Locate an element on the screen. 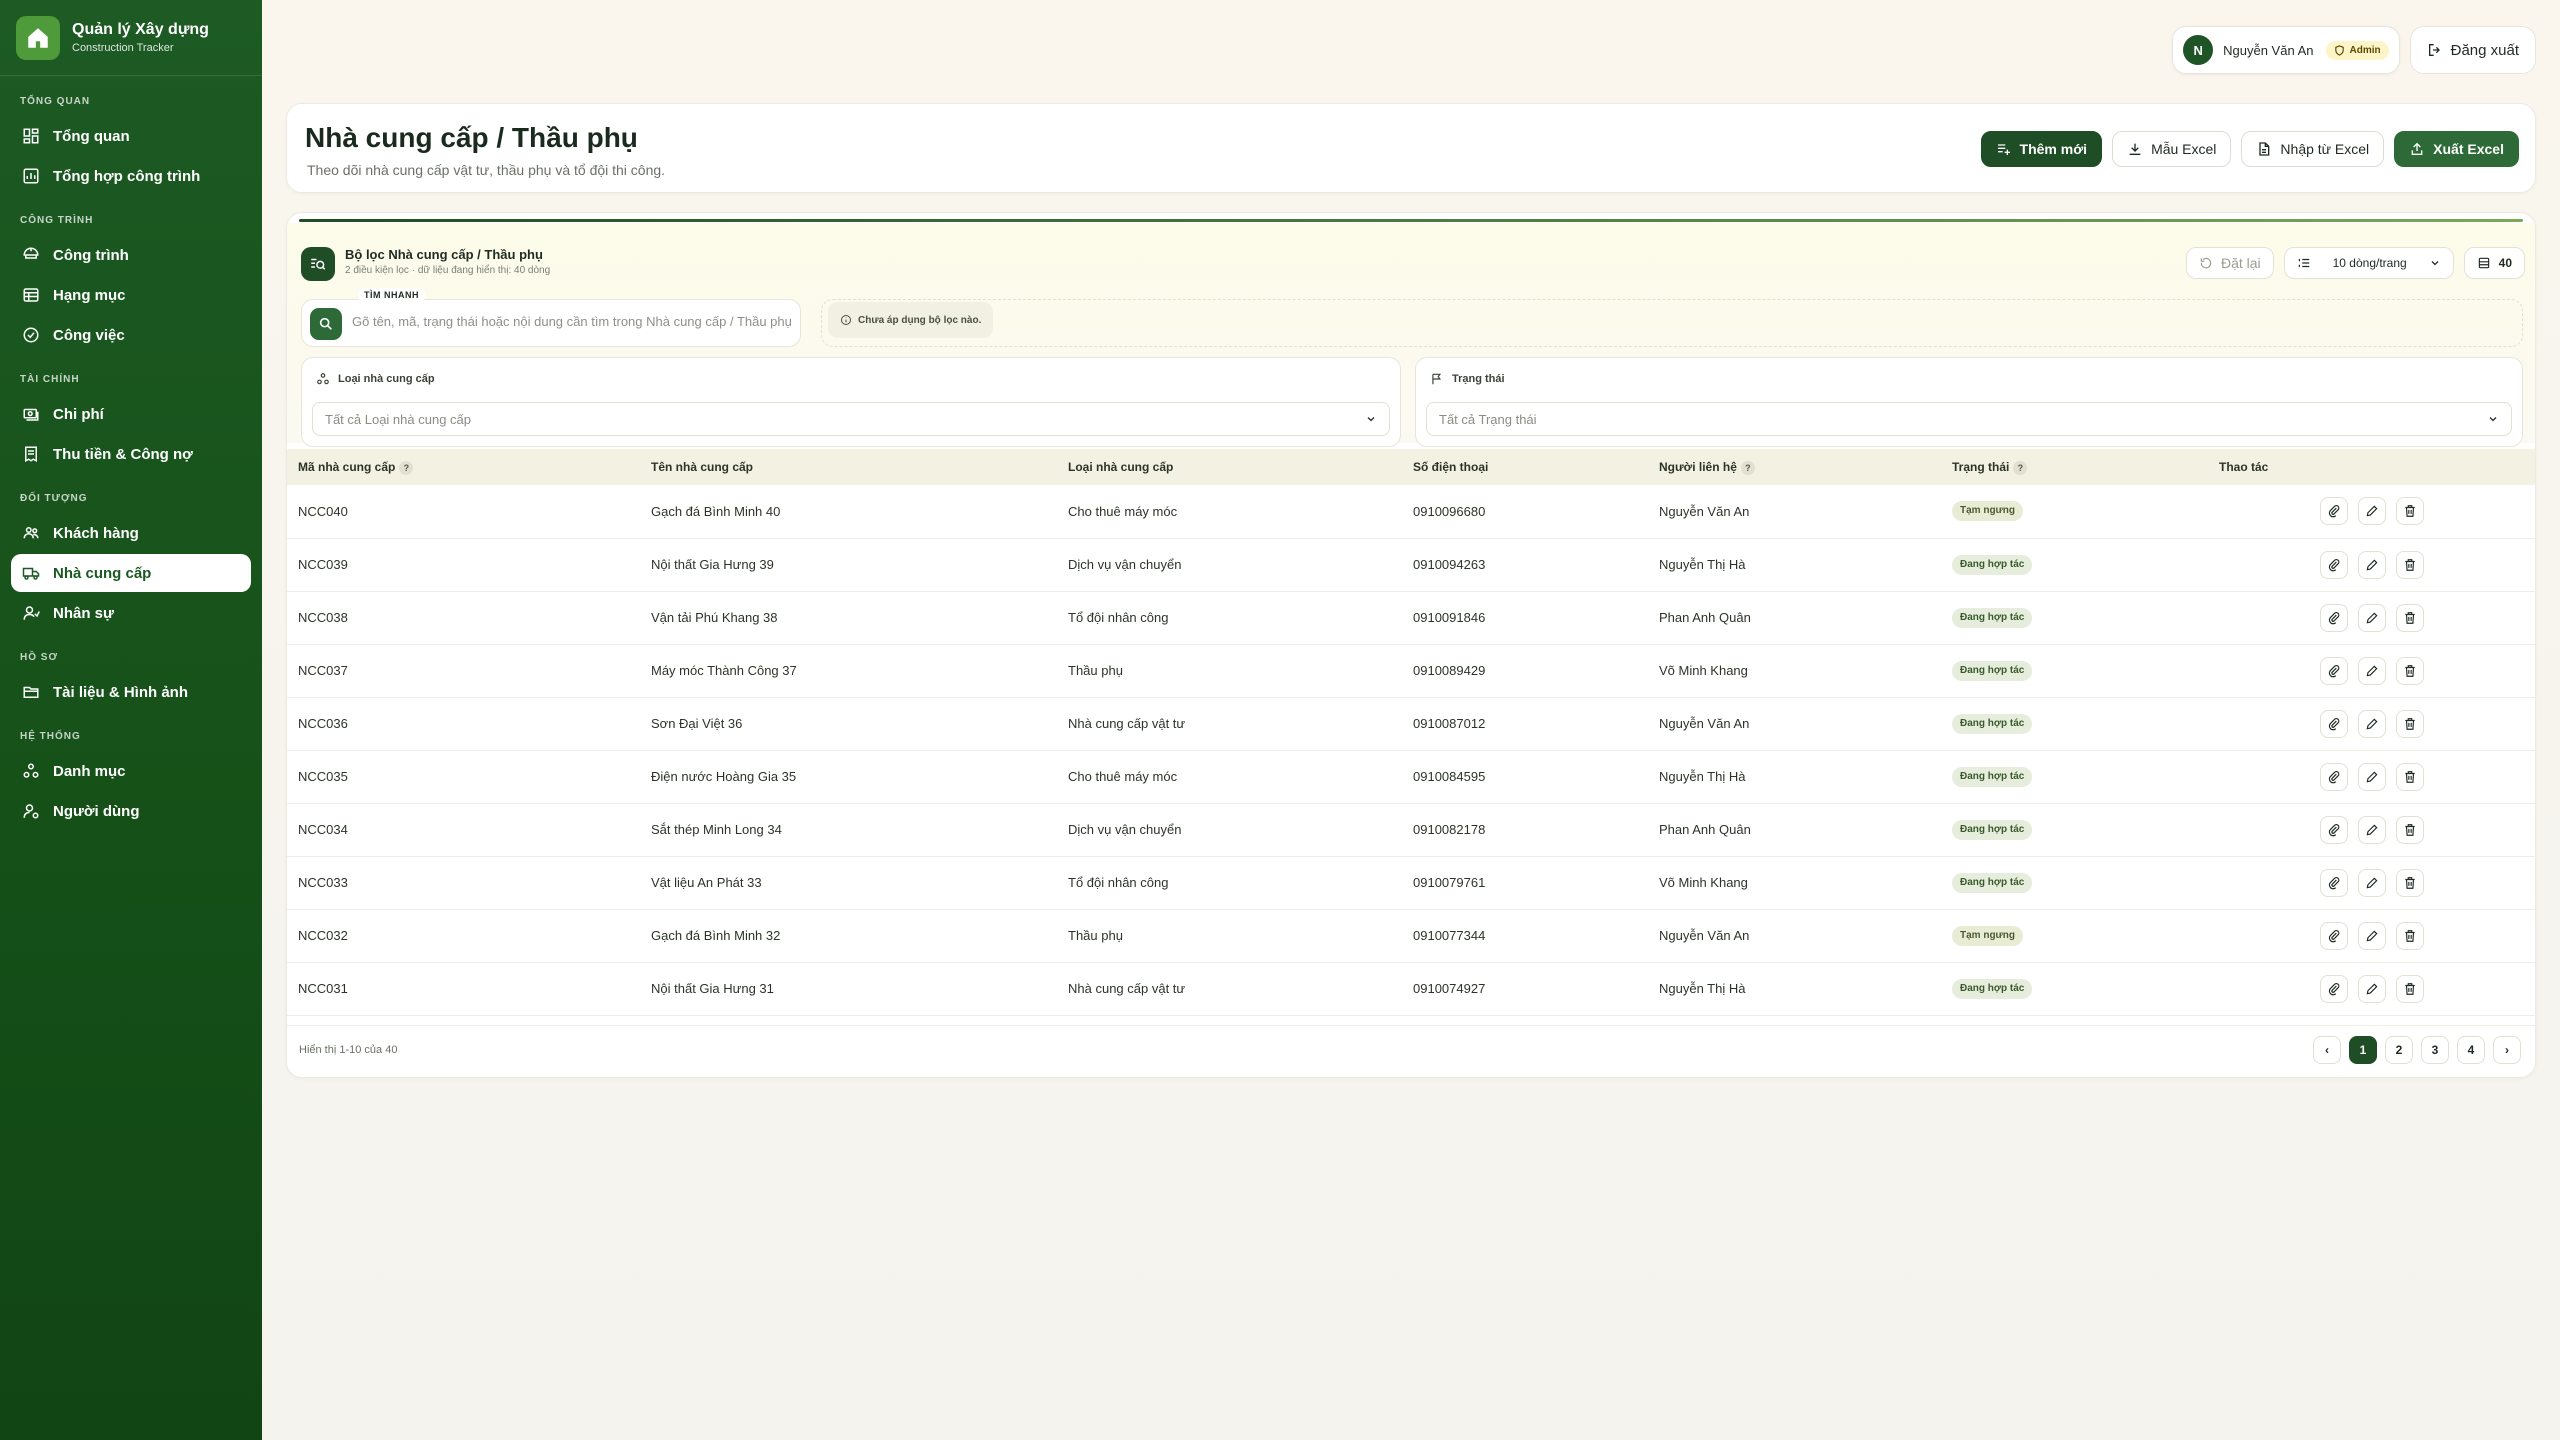  column-header: Loại nhà cung cấp is located at coordinates (1229, 467).